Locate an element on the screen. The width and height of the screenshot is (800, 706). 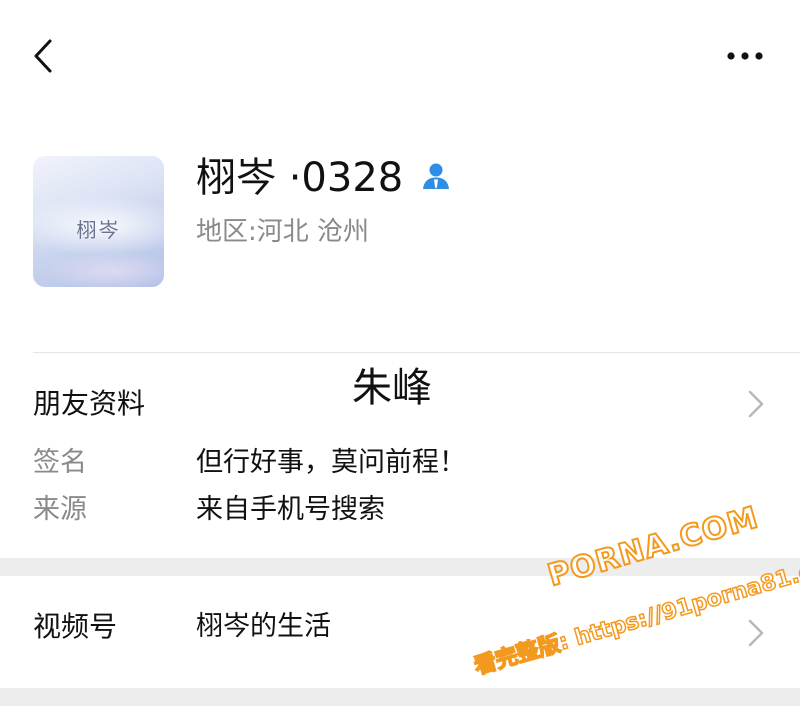
channels-value: 栩岑的生活 is located at coordinates (263, 627).